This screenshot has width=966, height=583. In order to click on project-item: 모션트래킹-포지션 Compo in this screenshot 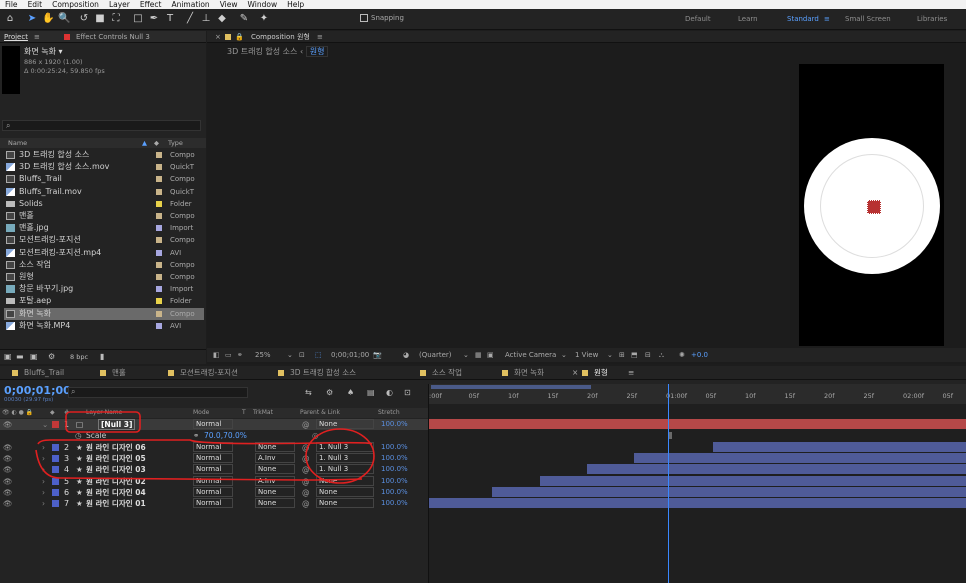, I will do `click(104, 240)`.